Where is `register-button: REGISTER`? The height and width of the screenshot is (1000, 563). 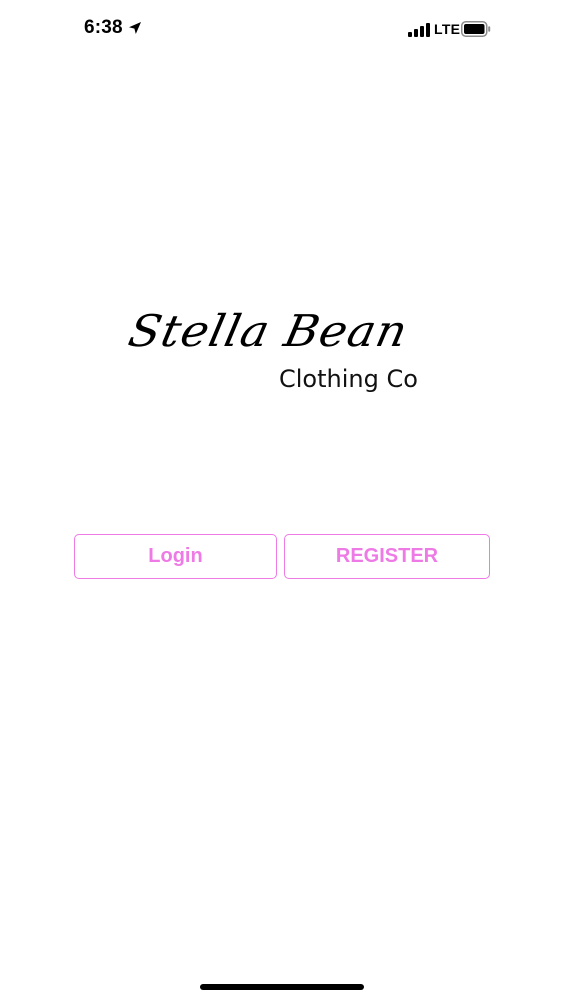 register-button: REGISTER is located at coordinates (387, 556).